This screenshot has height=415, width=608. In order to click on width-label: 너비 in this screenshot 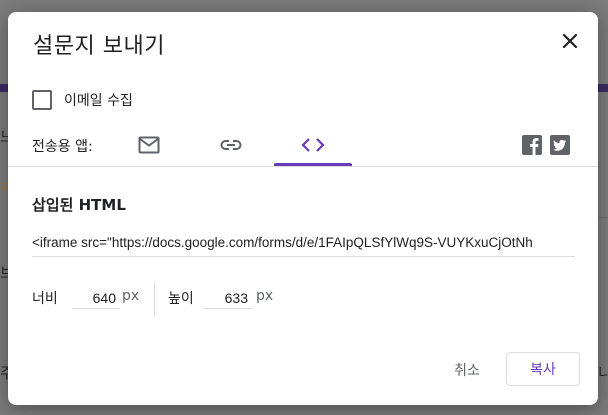, I will do `click(45, 299)`.